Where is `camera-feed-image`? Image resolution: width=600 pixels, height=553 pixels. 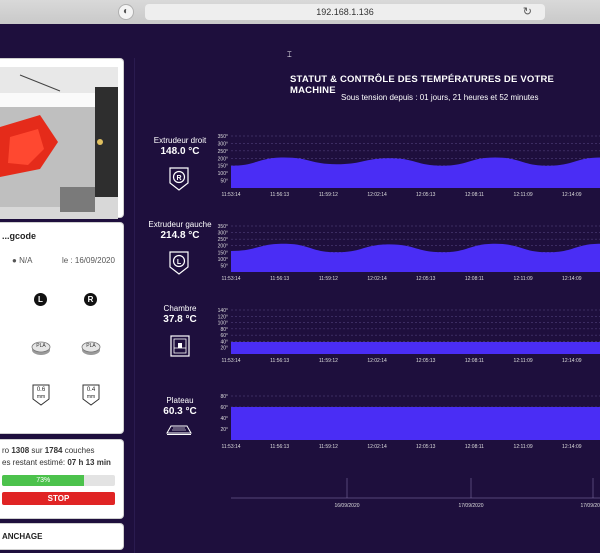 camera-feed-image is located at coordinates (59, 143).